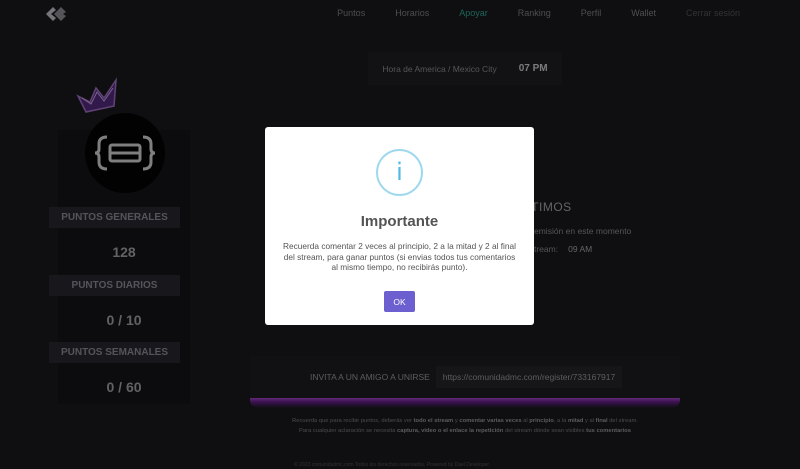  What do you see at coordinates (399, 301) in the screenshot?
I see `ok-button: OK` at bounding box center [399, 301].